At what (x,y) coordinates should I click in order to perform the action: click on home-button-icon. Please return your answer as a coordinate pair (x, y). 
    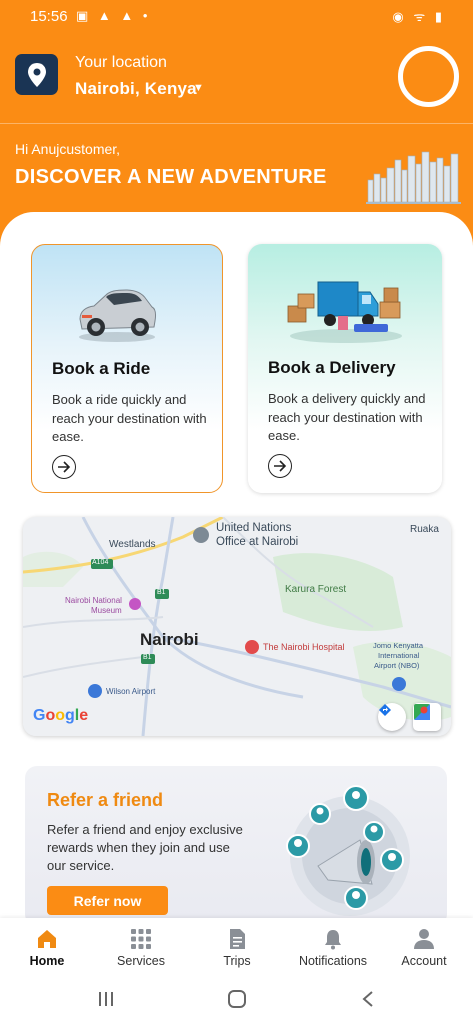
    Looking at the image, I should click on (237, 999).